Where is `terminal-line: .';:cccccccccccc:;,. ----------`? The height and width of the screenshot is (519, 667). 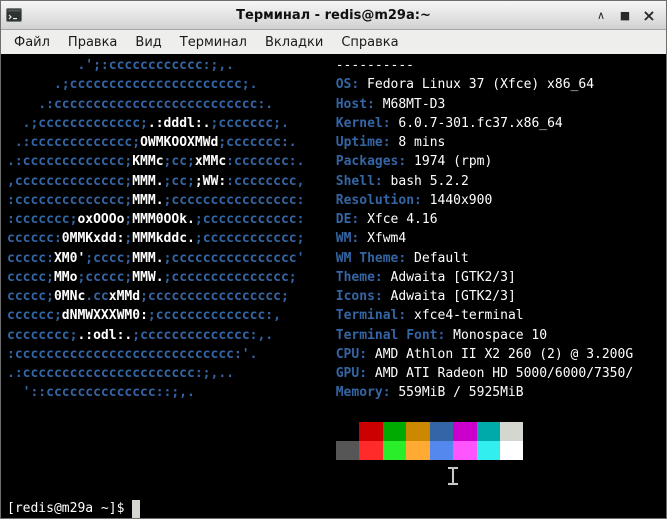
terminal-line: .';:cccccccccccc:;,. ---------- is located at coordinates (211, 65).